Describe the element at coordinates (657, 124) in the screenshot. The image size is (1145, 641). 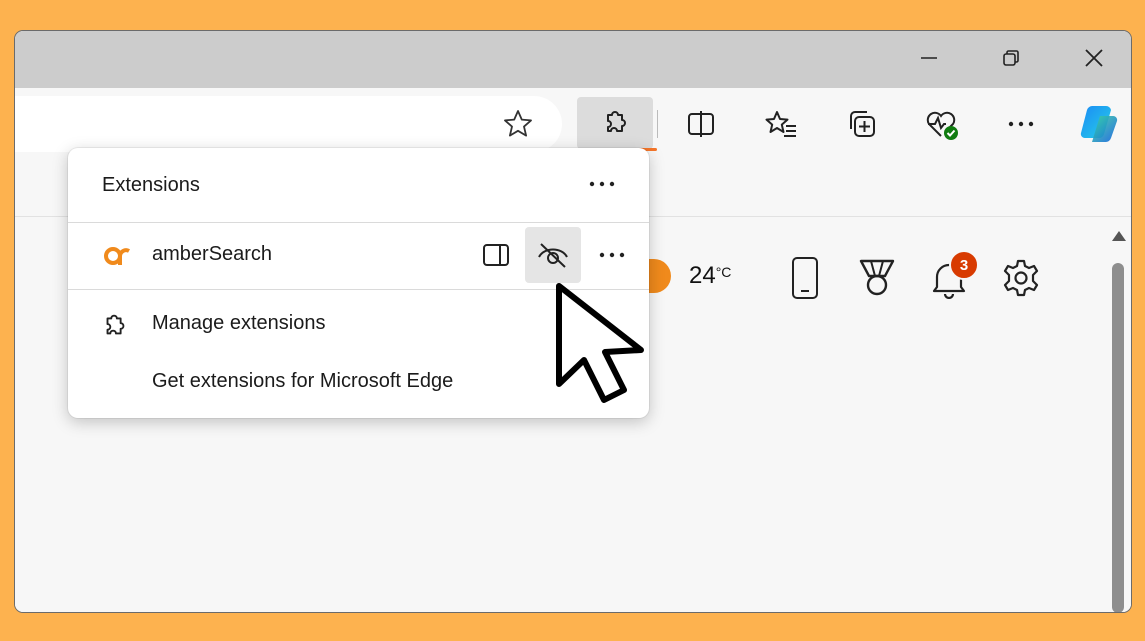
I see `toolbar-separator` at that location.